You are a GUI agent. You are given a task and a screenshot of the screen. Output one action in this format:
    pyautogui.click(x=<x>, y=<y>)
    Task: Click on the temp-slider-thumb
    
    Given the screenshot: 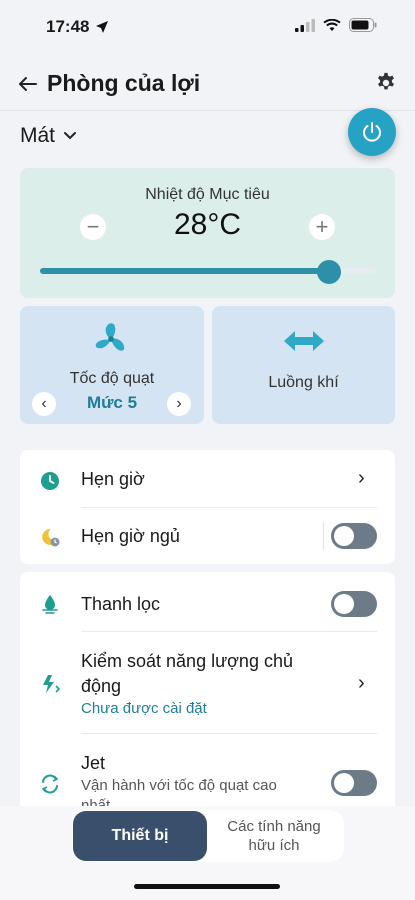 What is the action you would take?
    pyautogui.click(x=328, y=272)
    